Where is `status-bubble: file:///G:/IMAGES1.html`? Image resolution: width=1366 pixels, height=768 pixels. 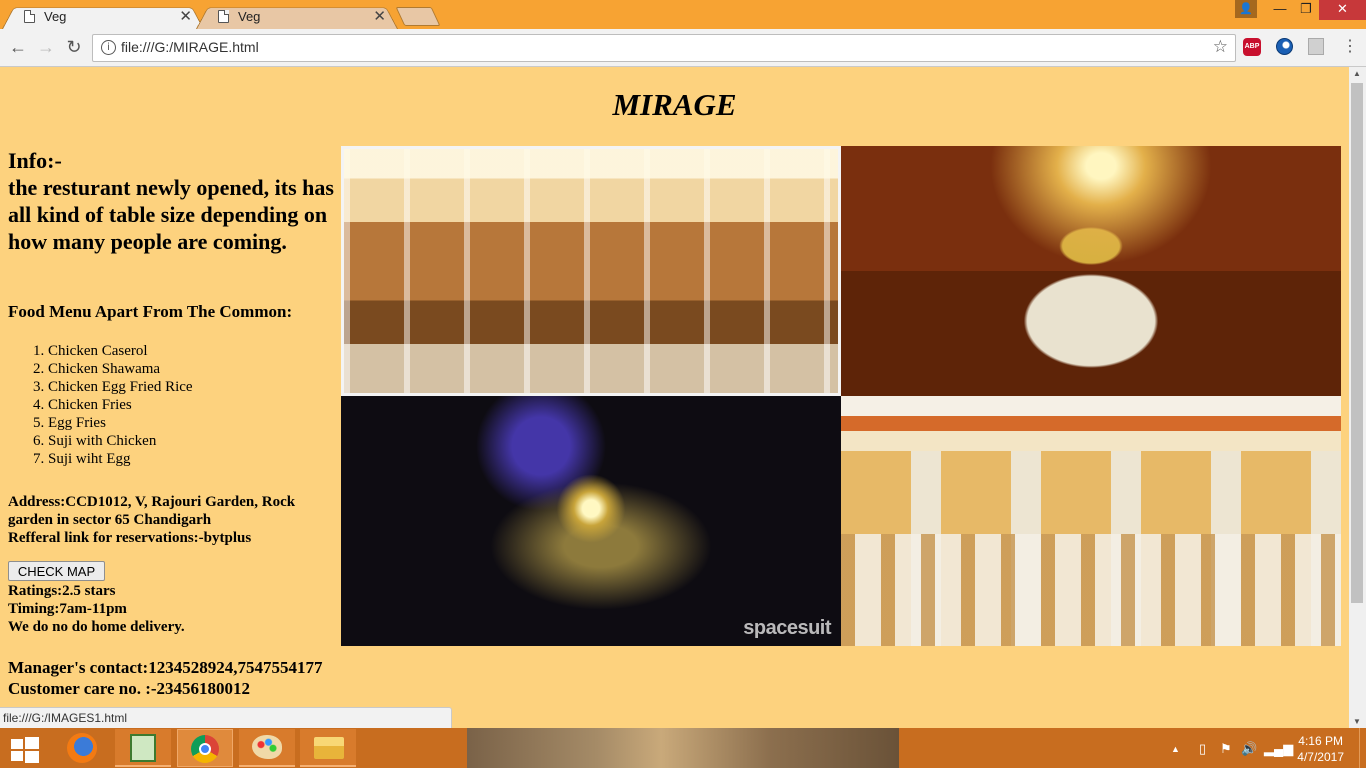 status-bubble: file:///G:/IMAGES1.html is located at coordinates (226, 717).